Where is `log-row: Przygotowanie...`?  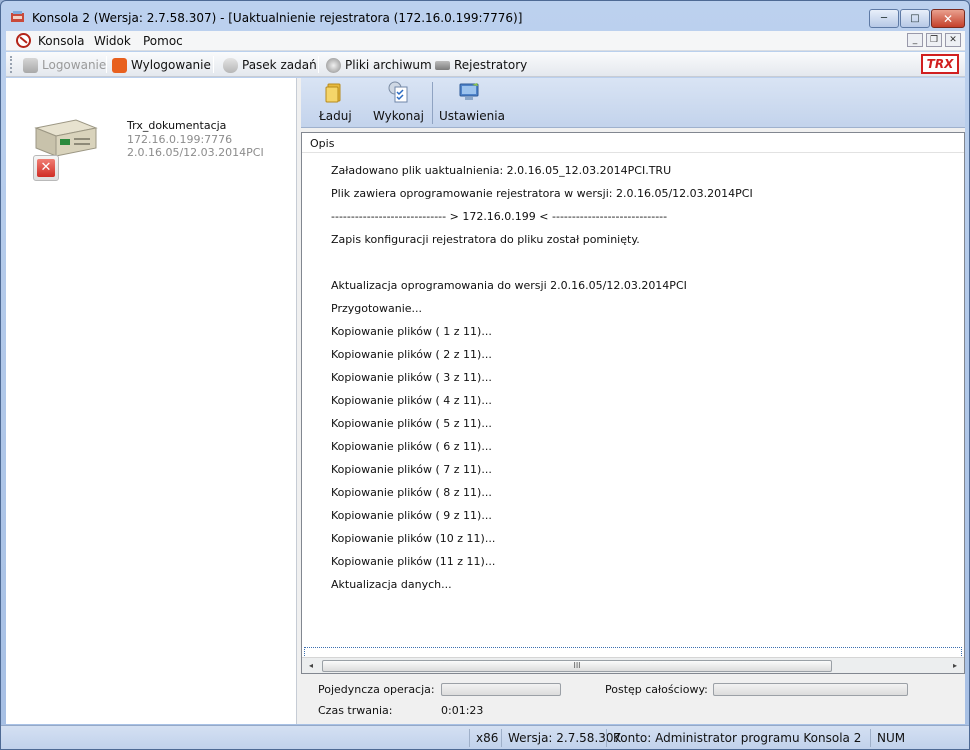 log-row: Przygotowanie... is located at coordinates (633, 308).